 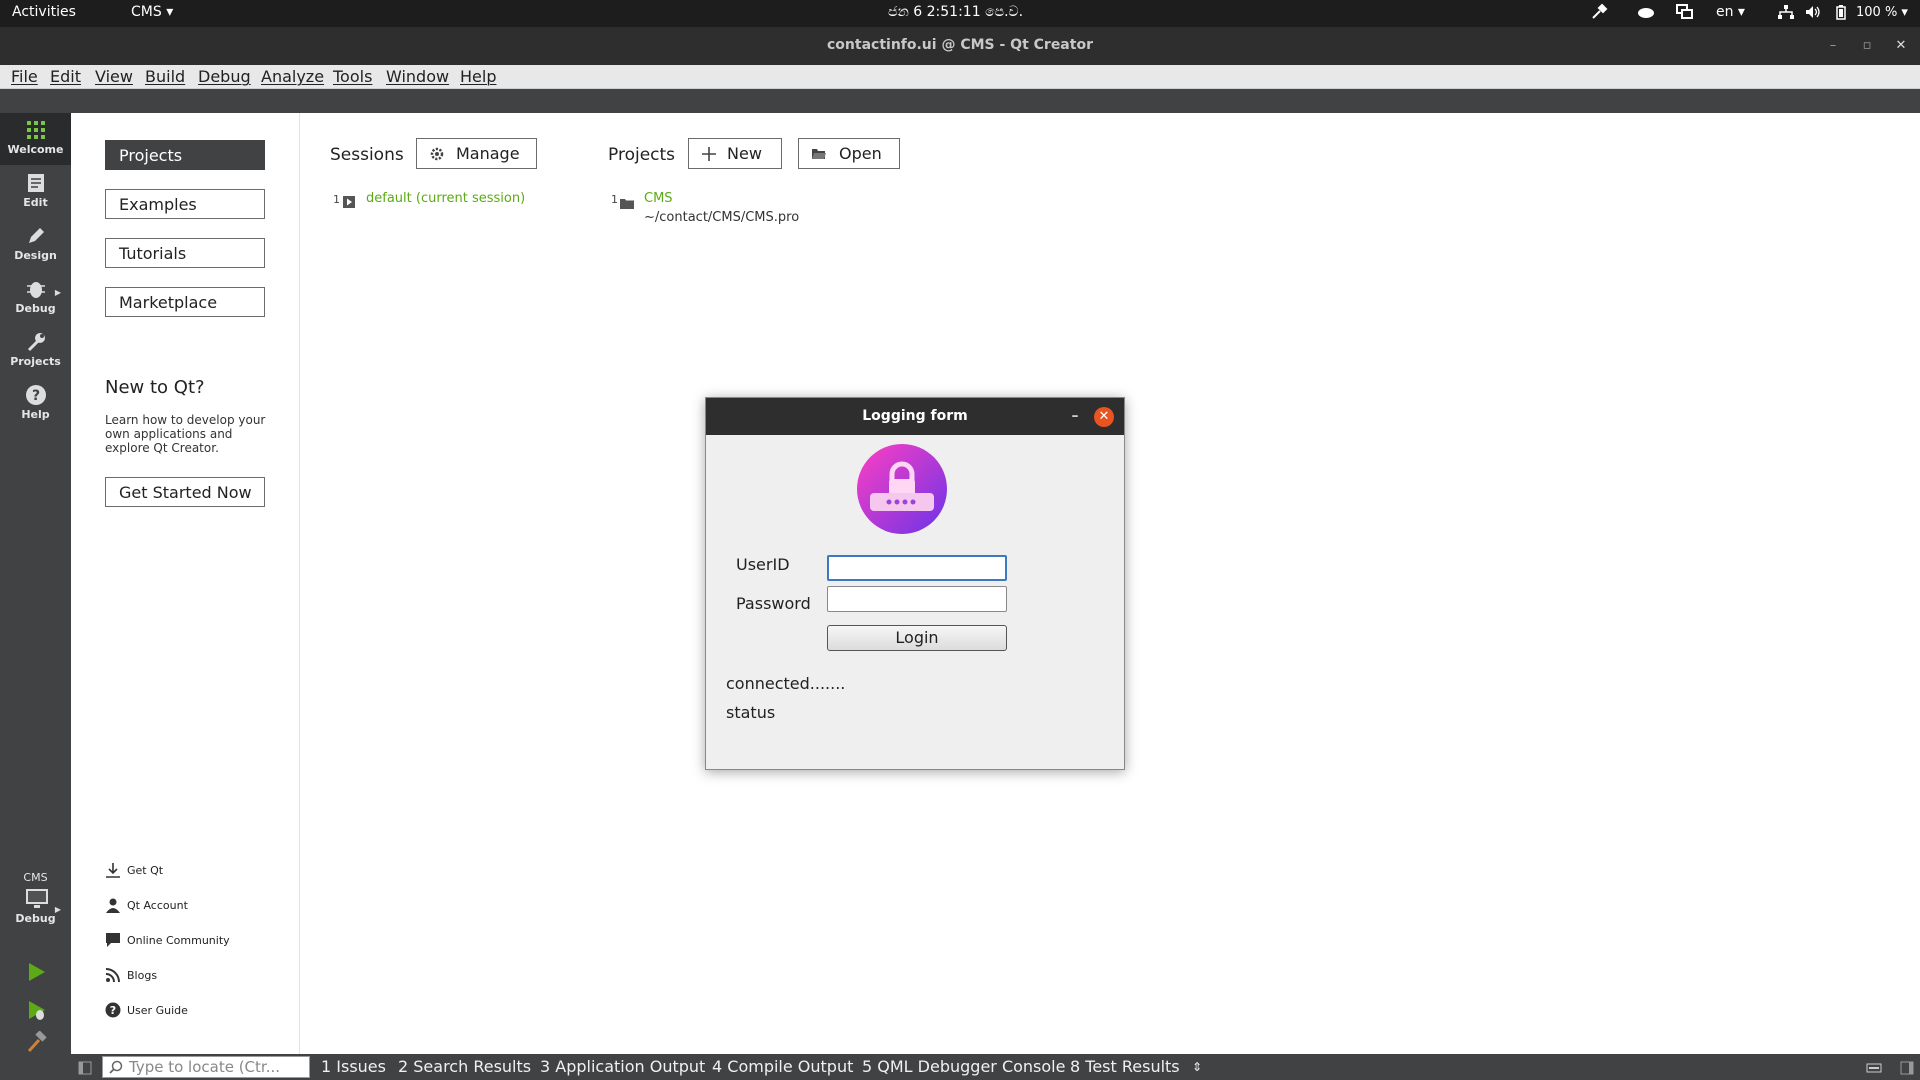 What do you see at coordinates (185, 302) in the screenshot?
I see `nav-marketplace: Marketplace` at bounding box center [185, 302].